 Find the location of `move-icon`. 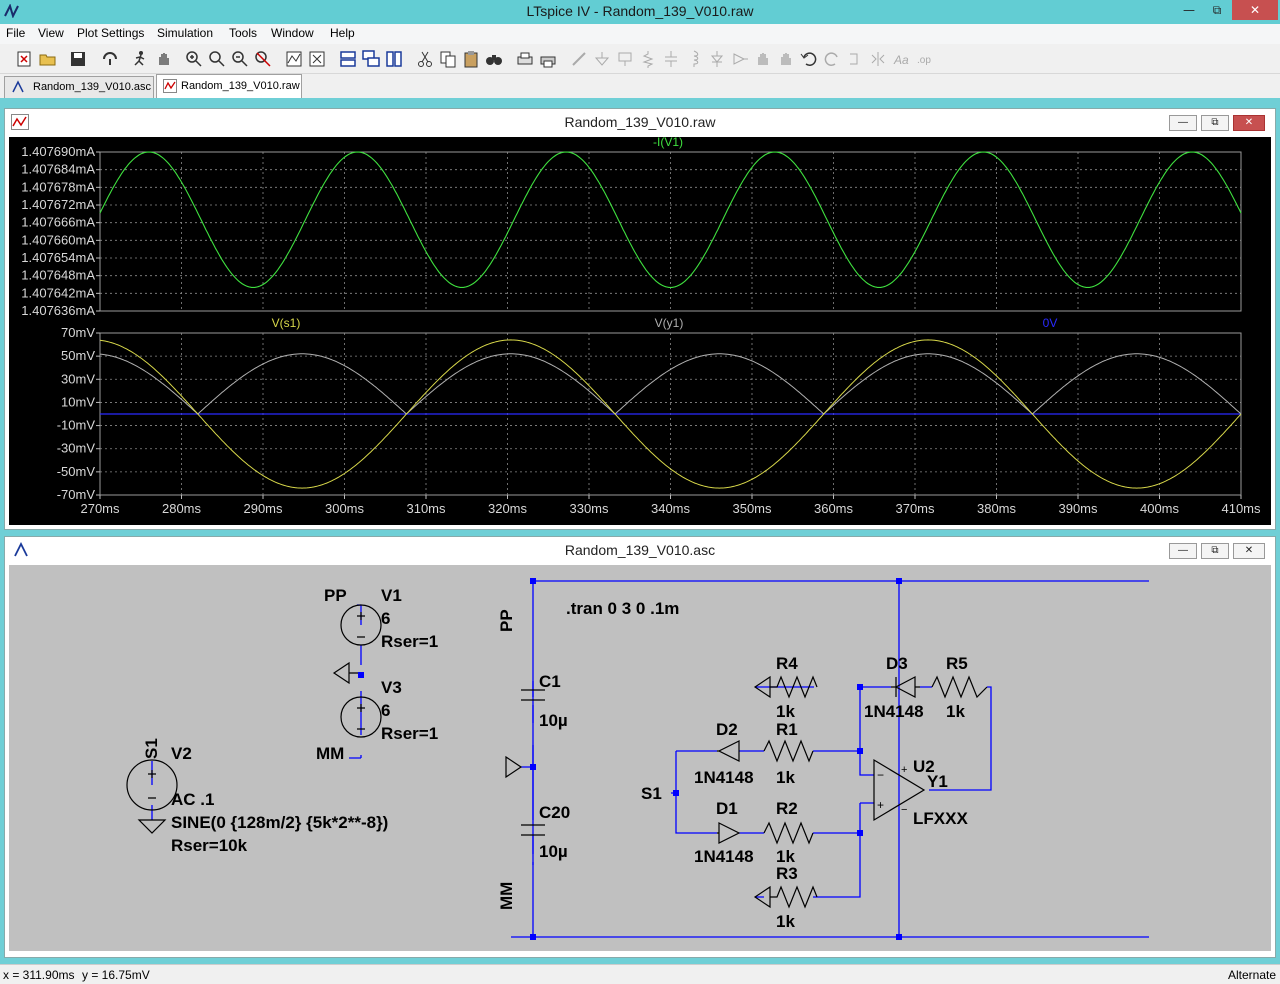

move-icon is located at coordinates (763, 59).